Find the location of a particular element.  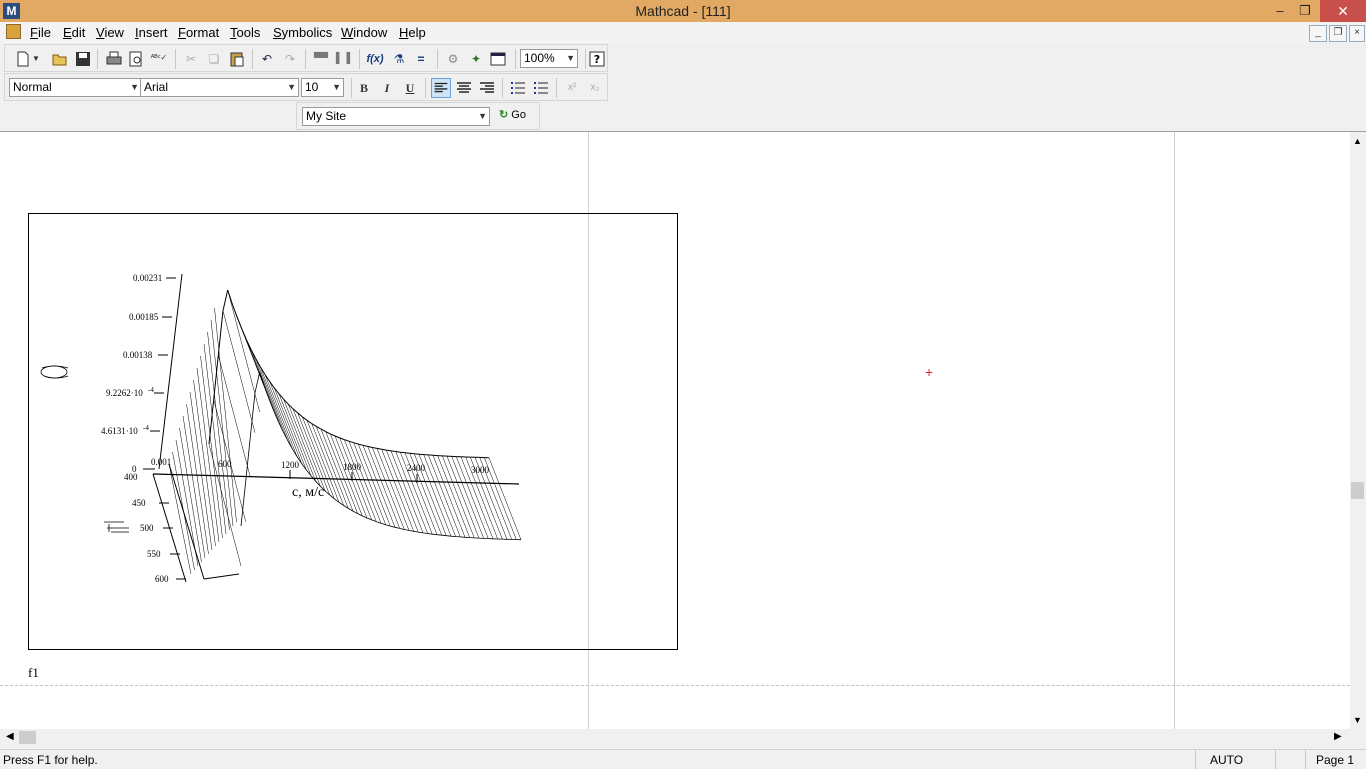

doc-close-button: × is located at coordinates (1357, 33).